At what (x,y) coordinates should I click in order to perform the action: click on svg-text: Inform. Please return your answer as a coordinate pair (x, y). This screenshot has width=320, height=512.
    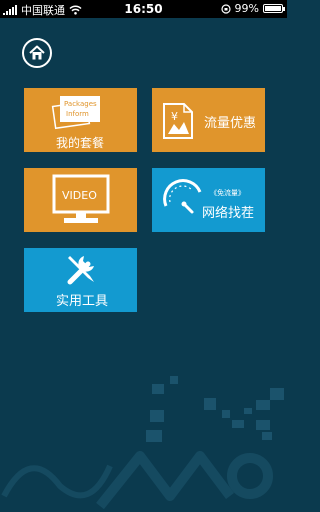
    Looking at the image, I should click on (77, 114).